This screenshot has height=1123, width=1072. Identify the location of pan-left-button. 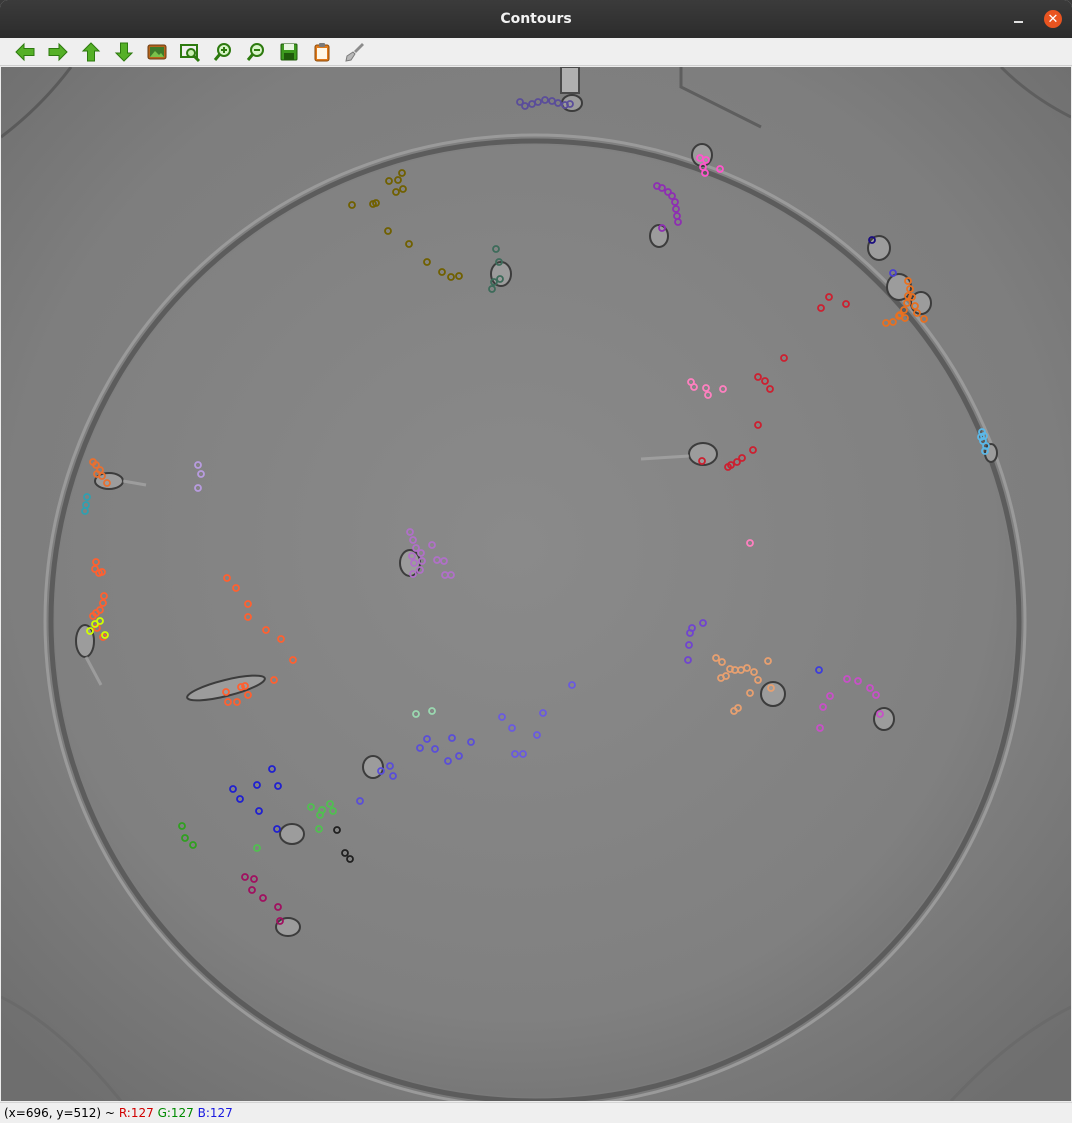
(24, 52).